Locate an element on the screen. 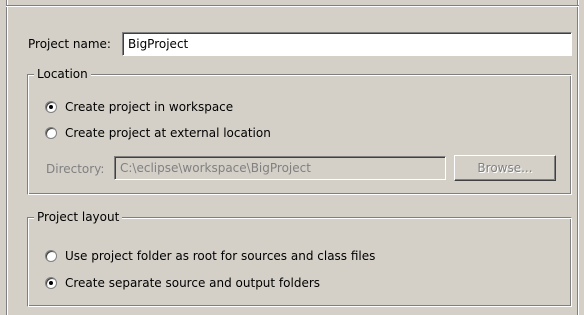  directory-label: Directory: is located at coordinates (75, 169).